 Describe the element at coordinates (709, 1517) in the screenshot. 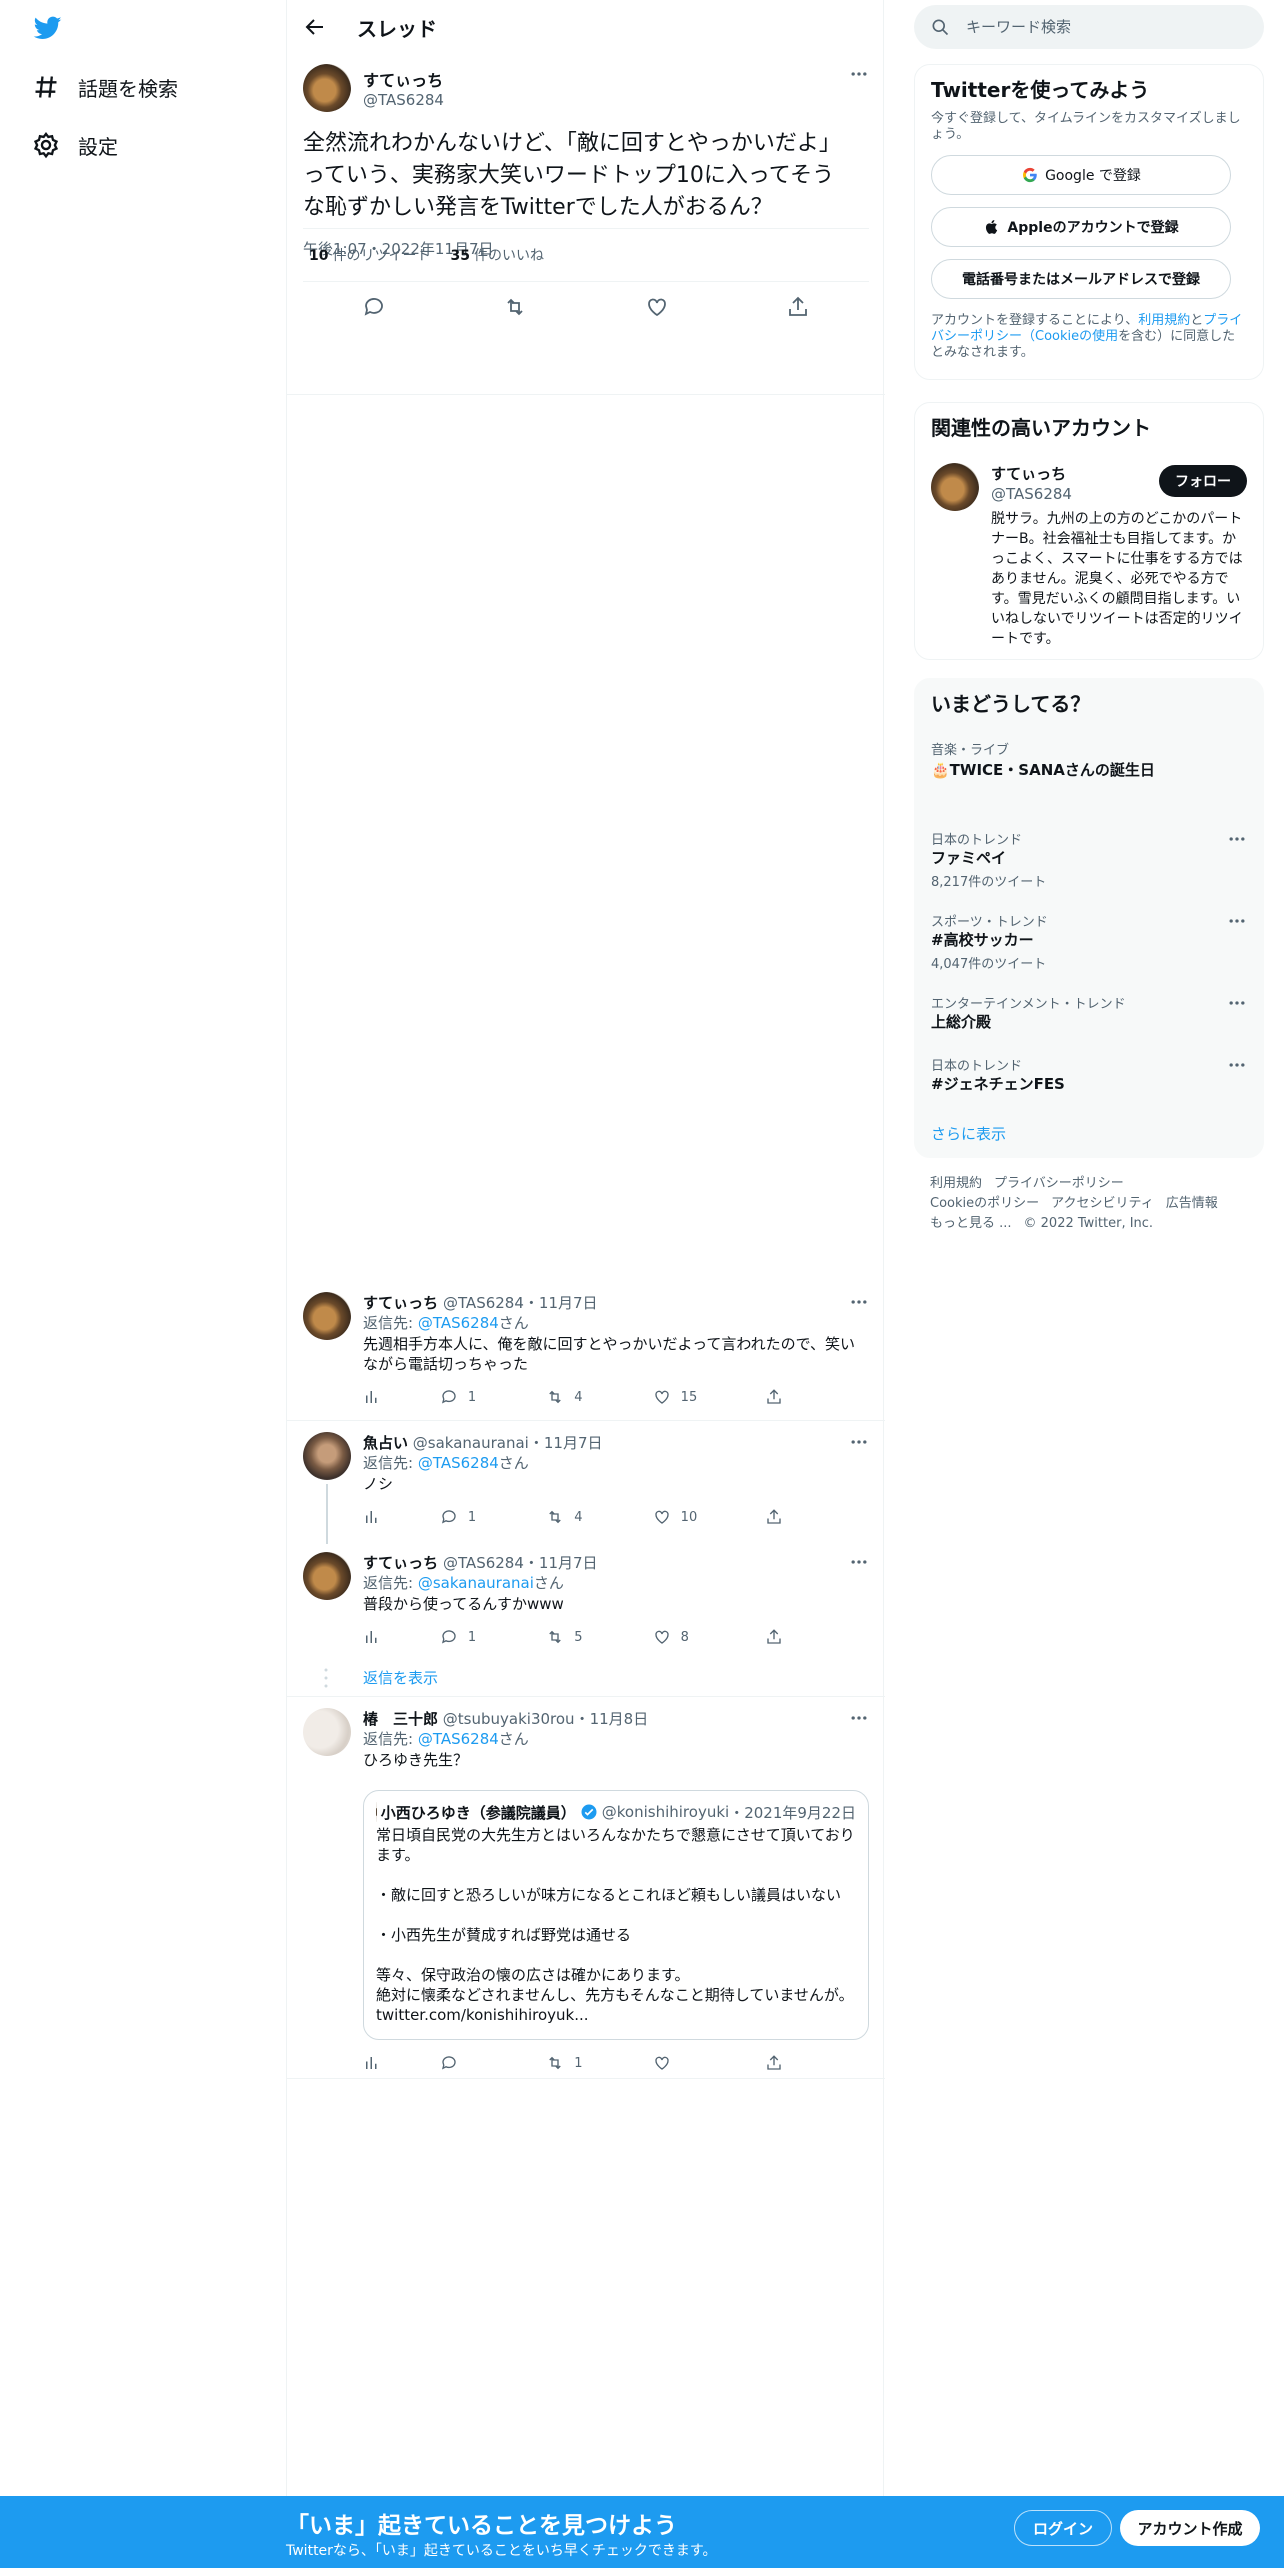

I see `like-button: 10` at that location.